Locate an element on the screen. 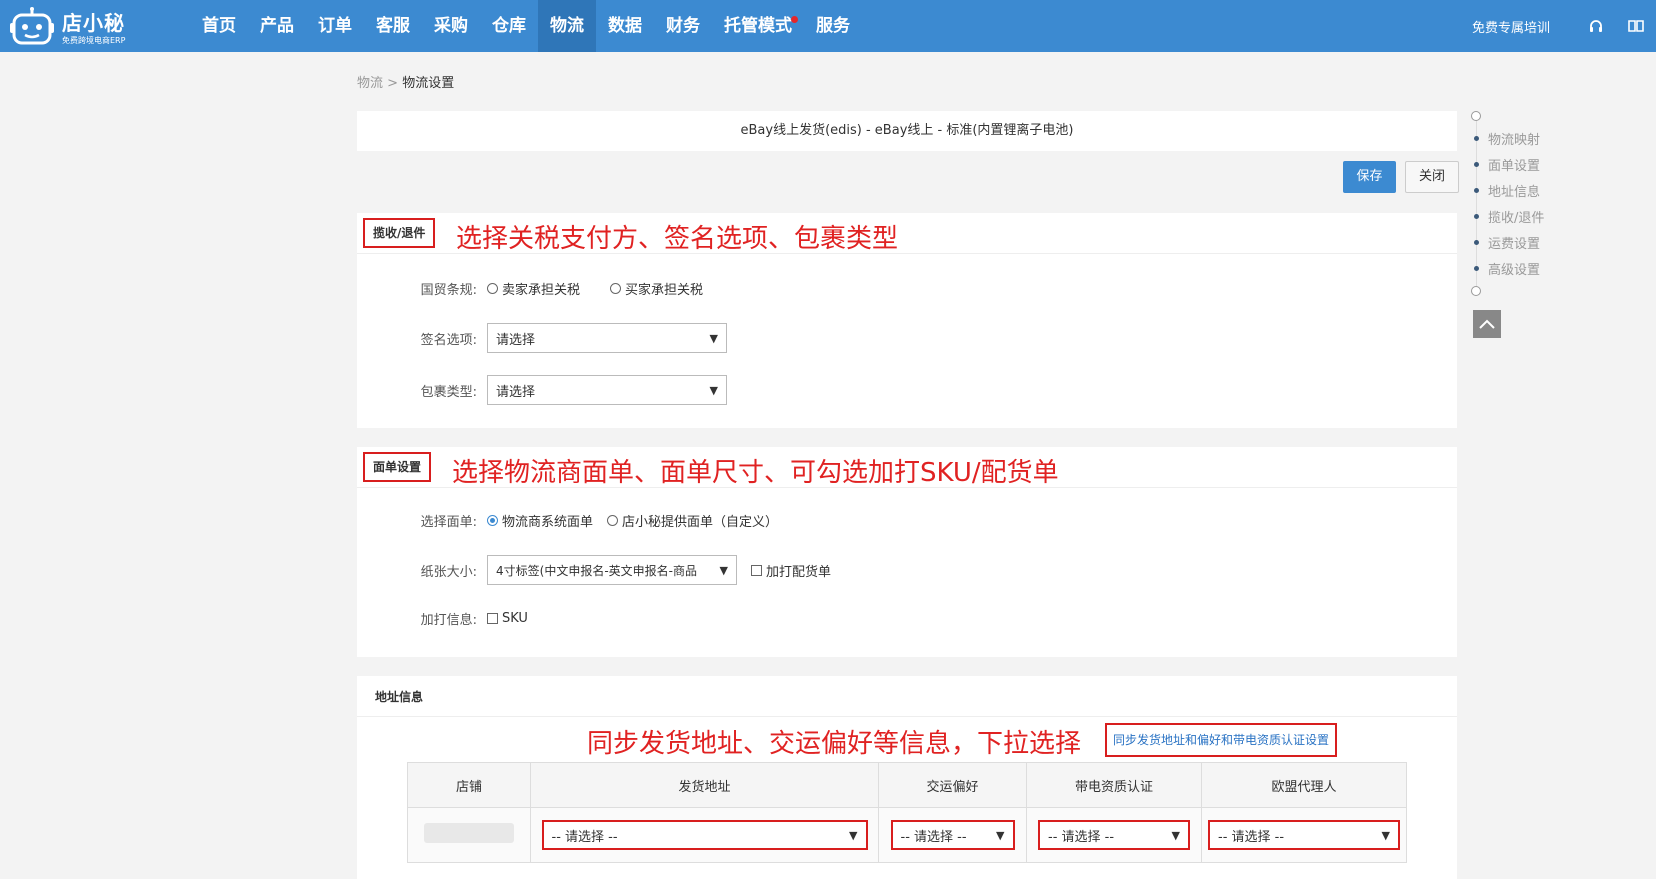 Image resolution: width=1656 pixels, height=879 pixels. main-nav: 首页 产品 订单 客服 采购 仓库 物流 数据 财务 托管模式 服务 is located at coordinates (526, 26).